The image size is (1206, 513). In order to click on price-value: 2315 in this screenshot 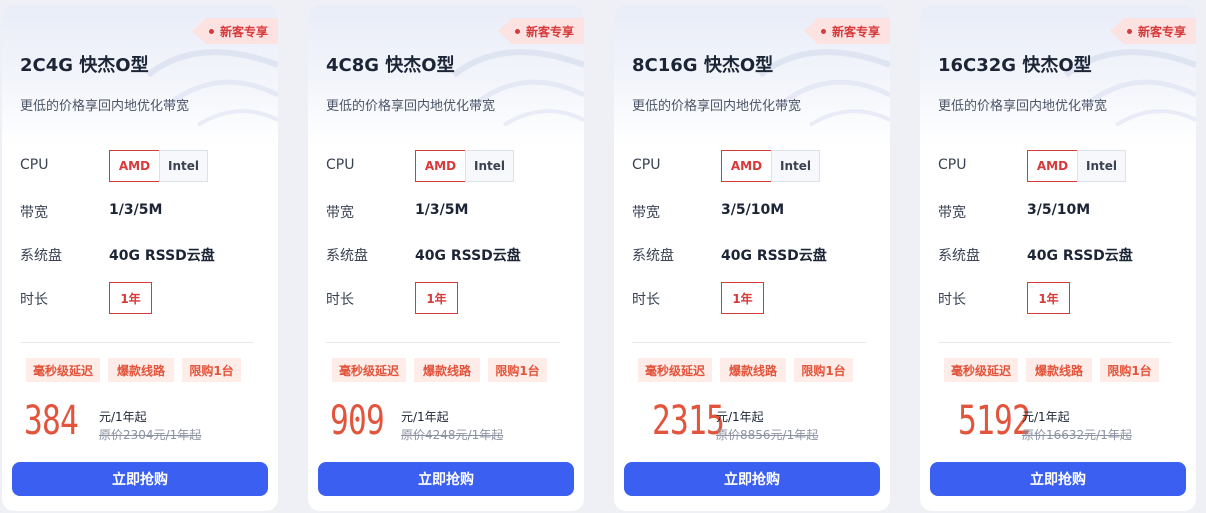, I will do `click(688, 421)`.